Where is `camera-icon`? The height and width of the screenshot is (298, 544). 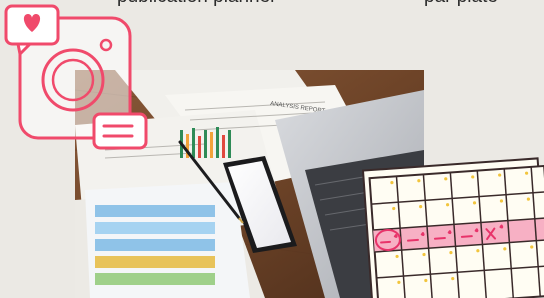 camera-icon is located at coordinates (76, 77).